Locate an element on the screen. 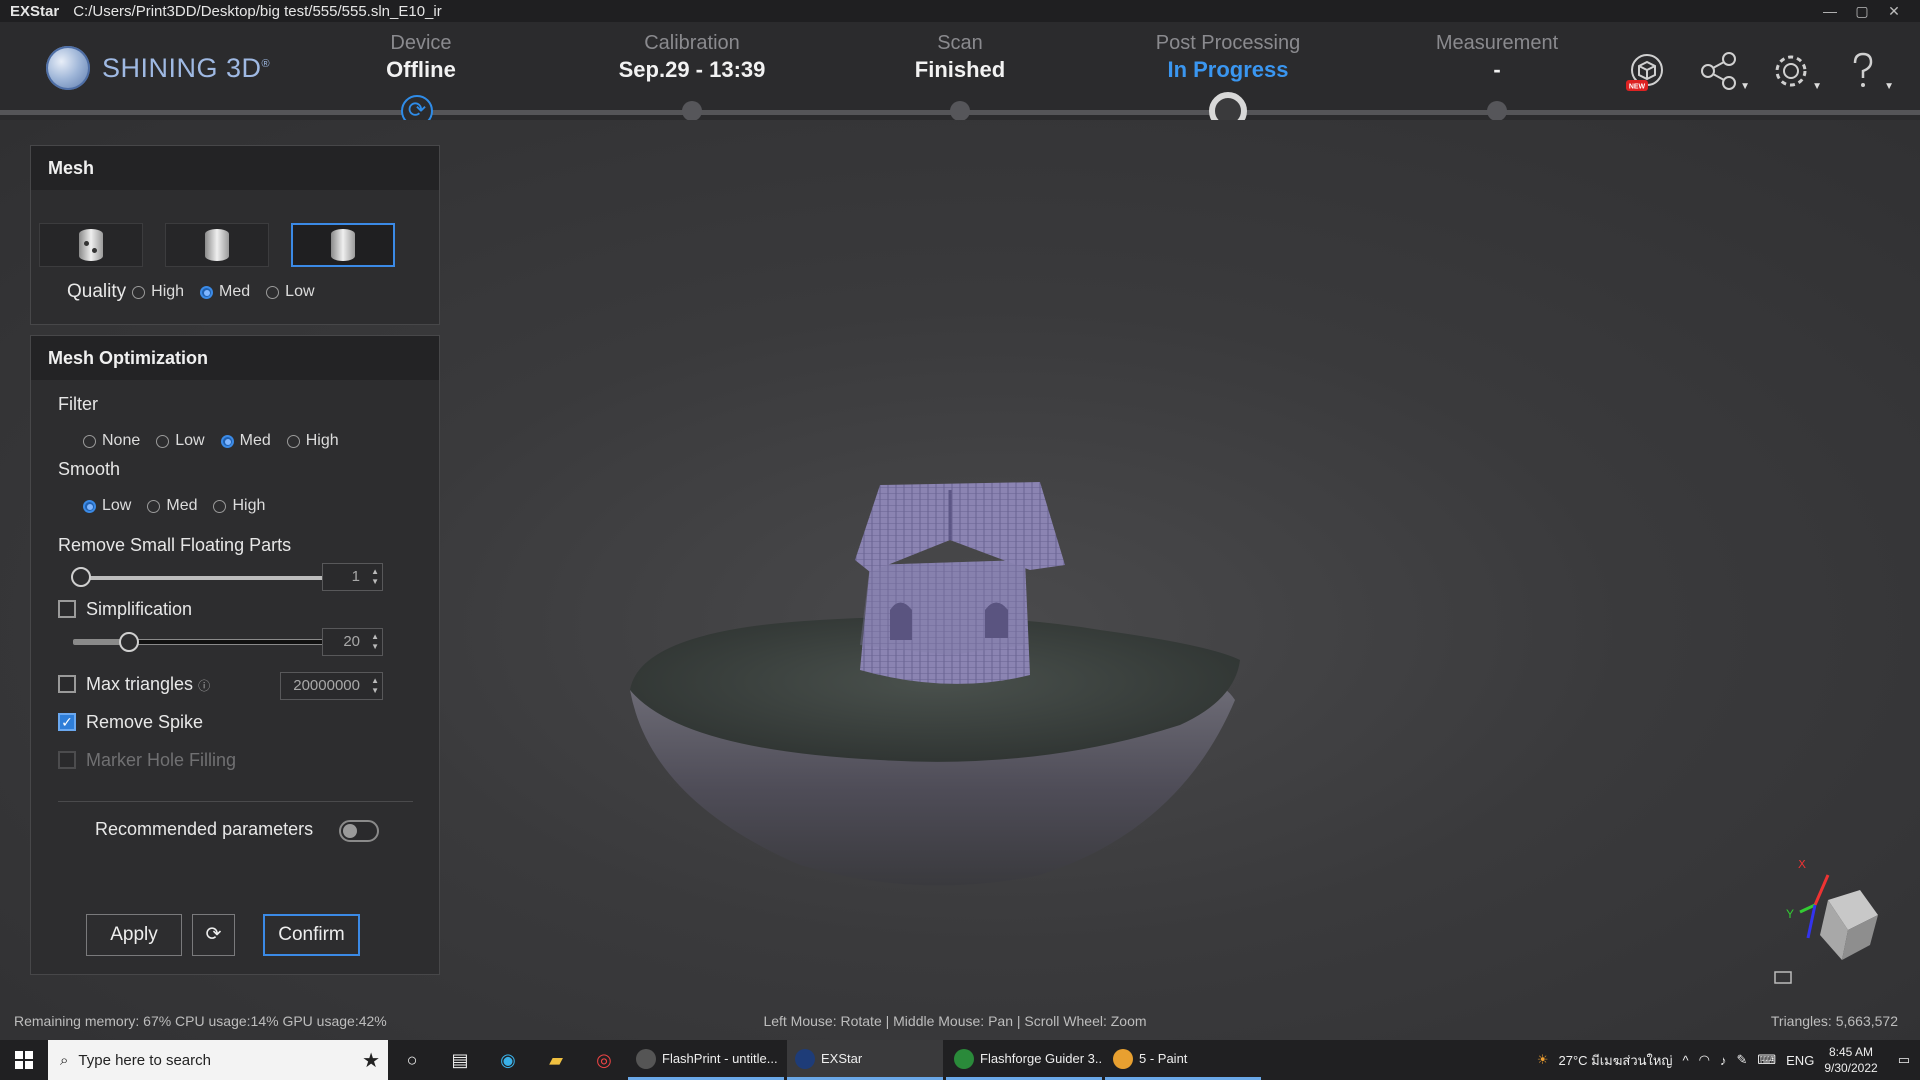 The width and height of the screenshot is (1920, 1080). cylinder-icon is located at coordinates (217, 245).